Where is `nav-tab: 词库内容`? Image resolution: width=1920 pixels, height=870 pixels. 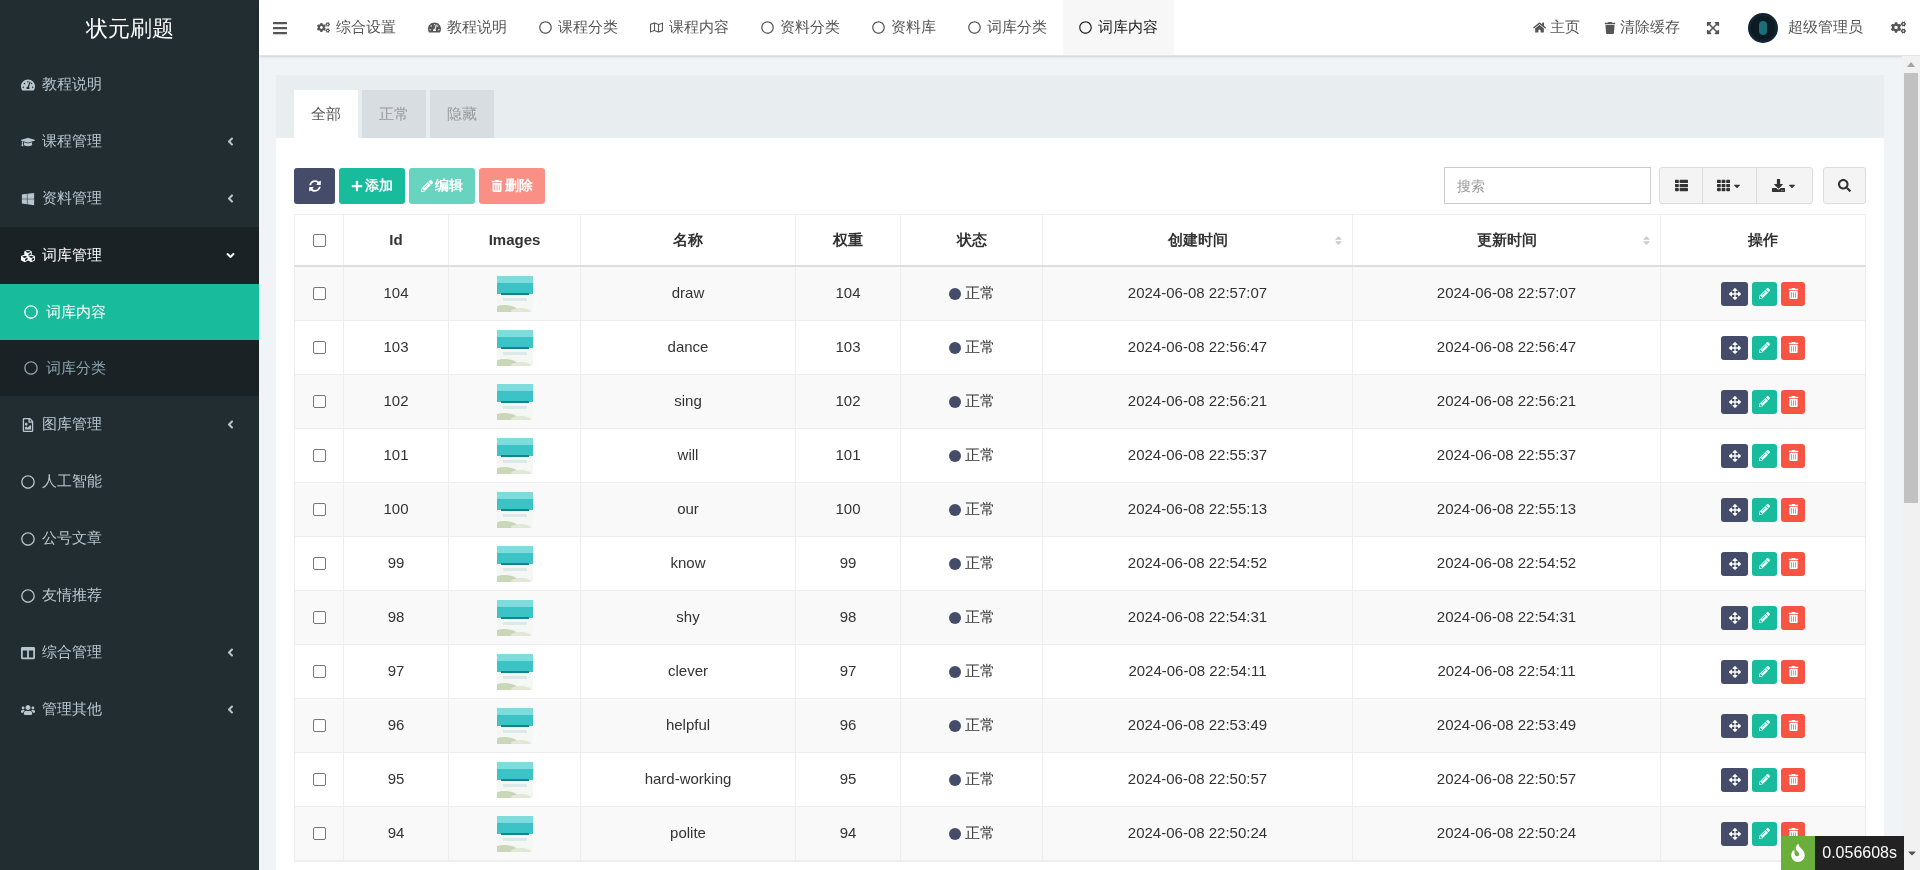
nav-tab: 词库内容 is located at coordinates (1118, 27).